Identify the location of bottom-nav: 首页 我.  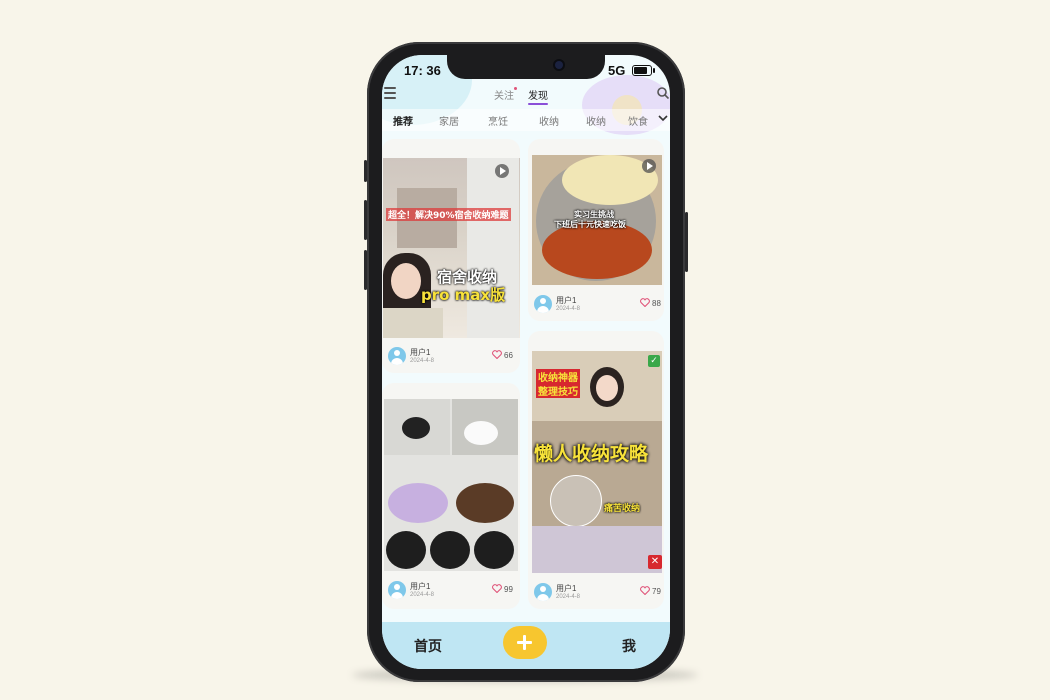
(526, 645).